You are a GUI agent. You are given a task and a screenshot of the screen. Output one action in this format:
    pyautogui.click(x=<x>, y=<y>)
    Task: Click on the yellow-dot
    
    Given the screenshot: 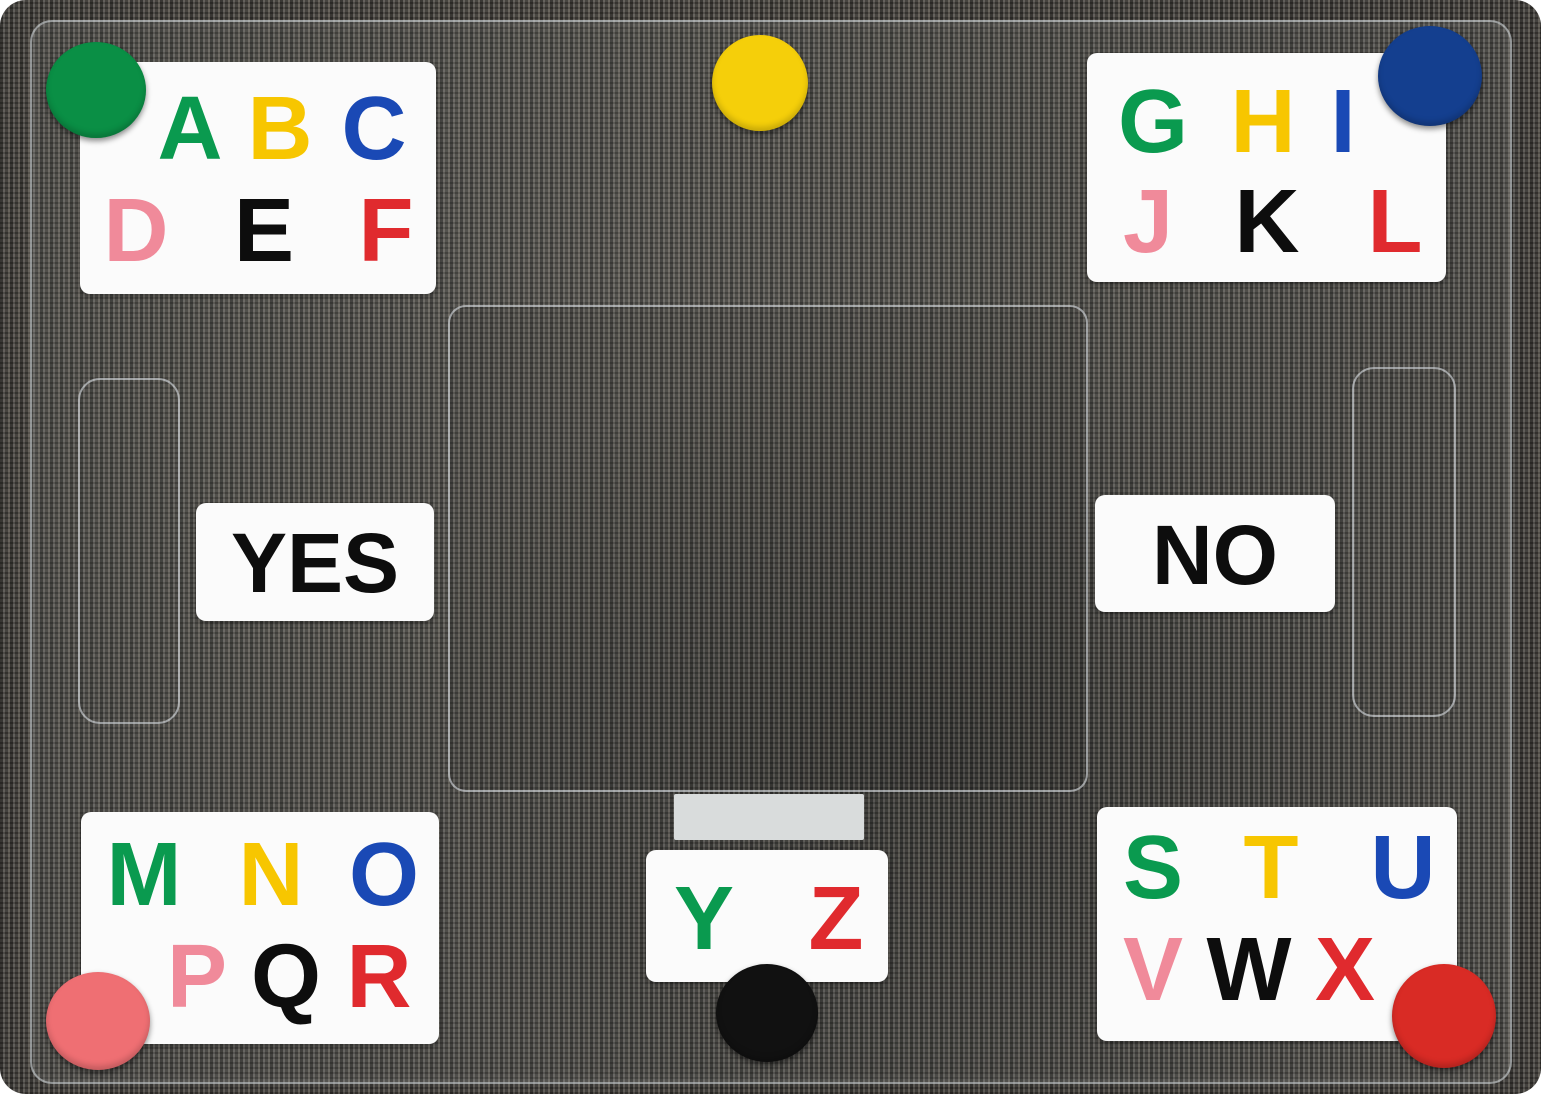 What is the action you would take?
    pyautogui.click(x=760, y=83)
    